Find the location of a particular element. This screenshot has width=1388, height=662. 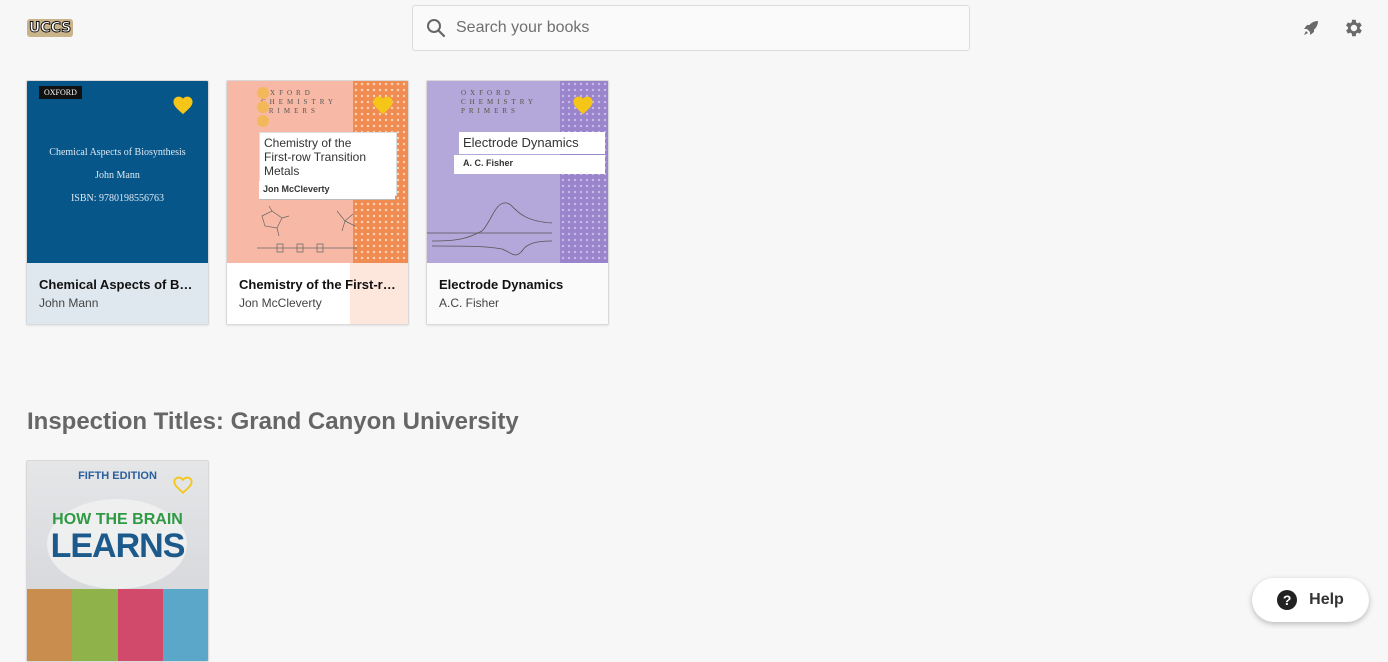

search-bar is located at coordinates (691, 28).